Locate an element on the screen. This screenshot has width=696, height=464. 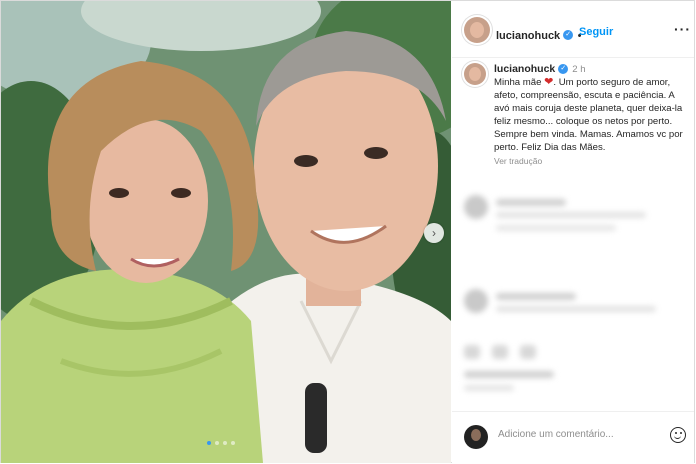
comment-footer is located at coordinates (573, 437).